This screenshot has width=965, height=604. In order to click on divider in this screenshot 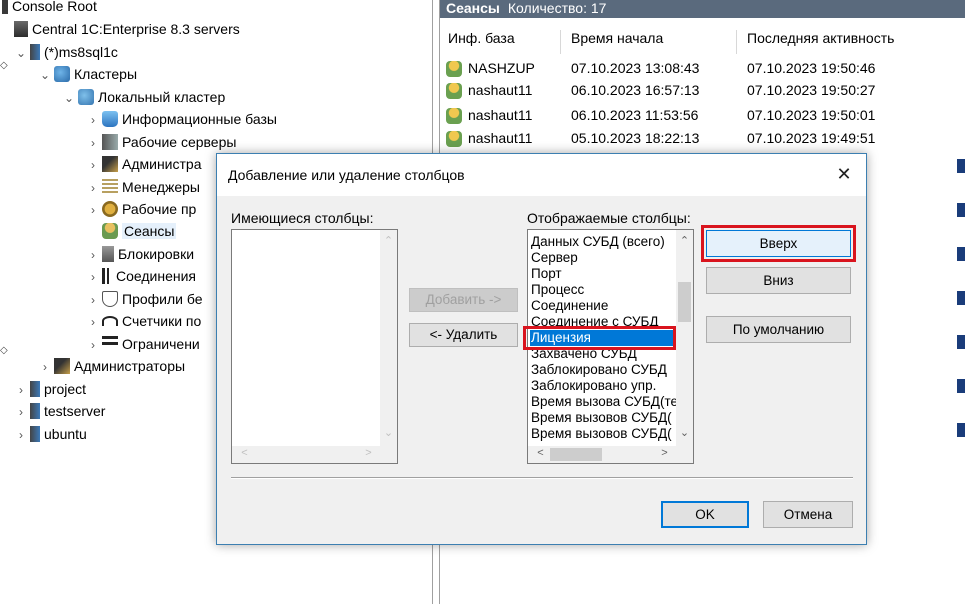, I will do `click(542, 478)`.